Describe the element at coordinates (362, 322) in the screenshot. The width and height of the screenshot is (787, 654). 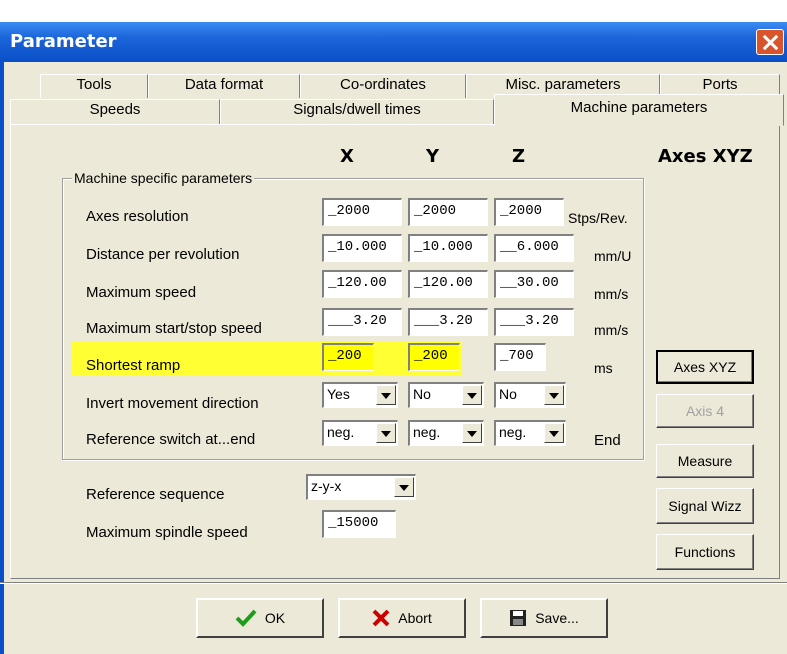
I see `start-stop-speed-x-field: ___3.20` at that location.